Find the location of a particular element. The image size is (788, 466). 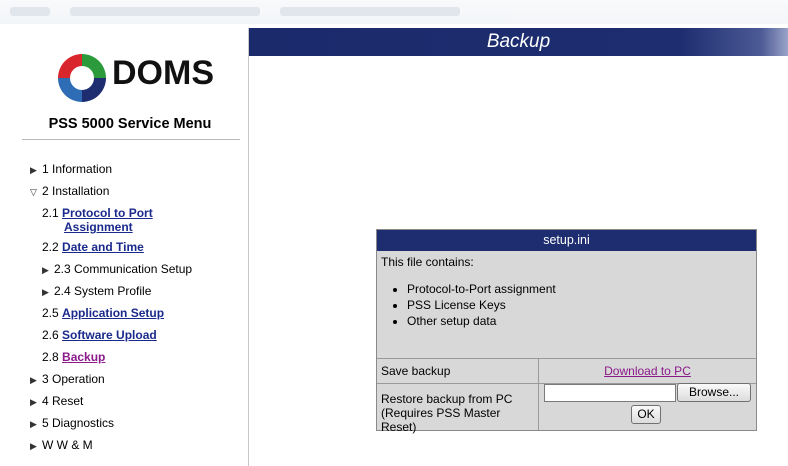

assignment-link: Assignment is located at coordinates (98, 227).